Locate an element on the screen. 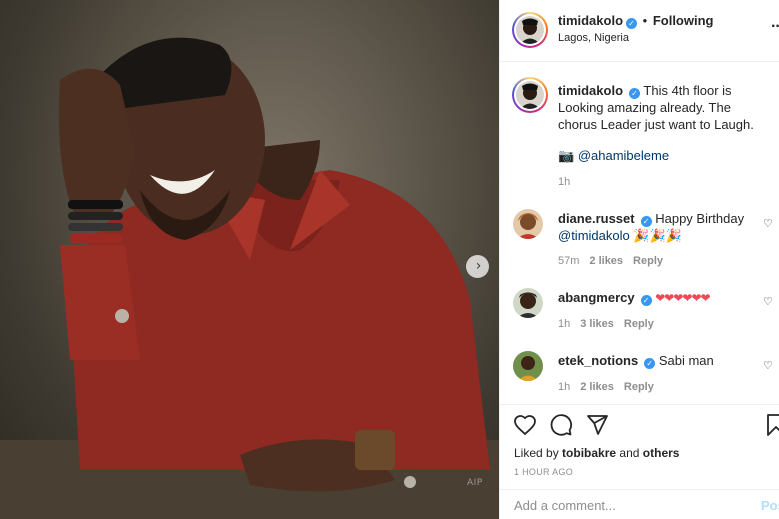 This screenshot has height=519, width=779. ellipsis-icon: ·· is located at coordinates (775, 27).